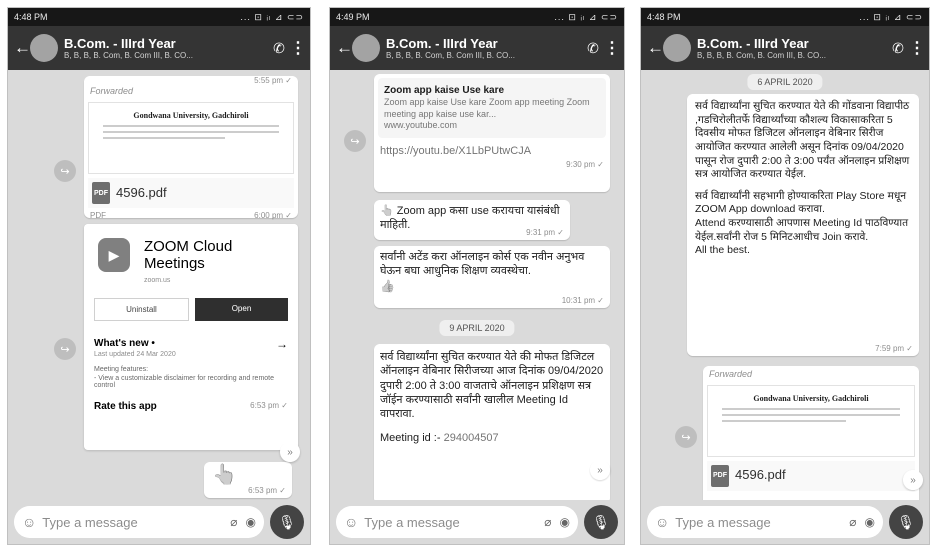 The image size is (937, 550). I want to click on uninstall-button: Uninstall, so click(141, 309).